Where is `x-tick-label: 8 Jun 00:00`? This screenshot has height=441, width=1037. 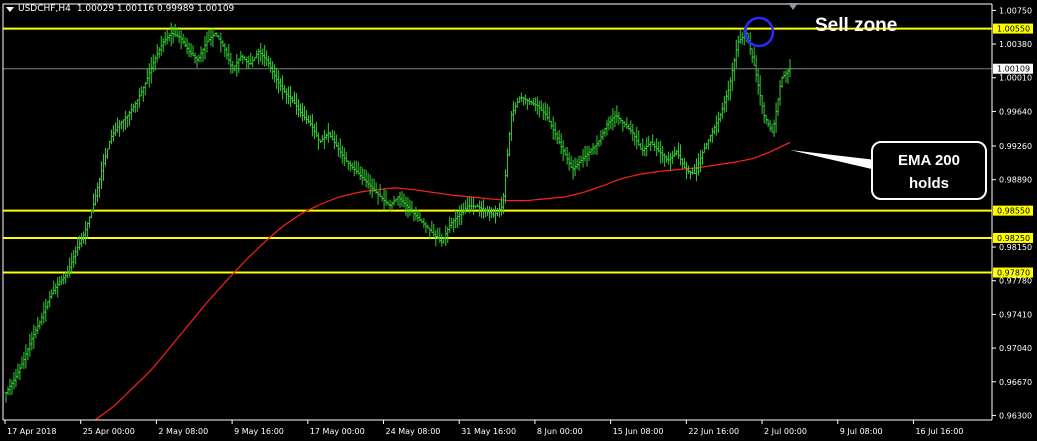 x-tick-label: 8 Jun 00:00 is located at coordinates (560, 431).